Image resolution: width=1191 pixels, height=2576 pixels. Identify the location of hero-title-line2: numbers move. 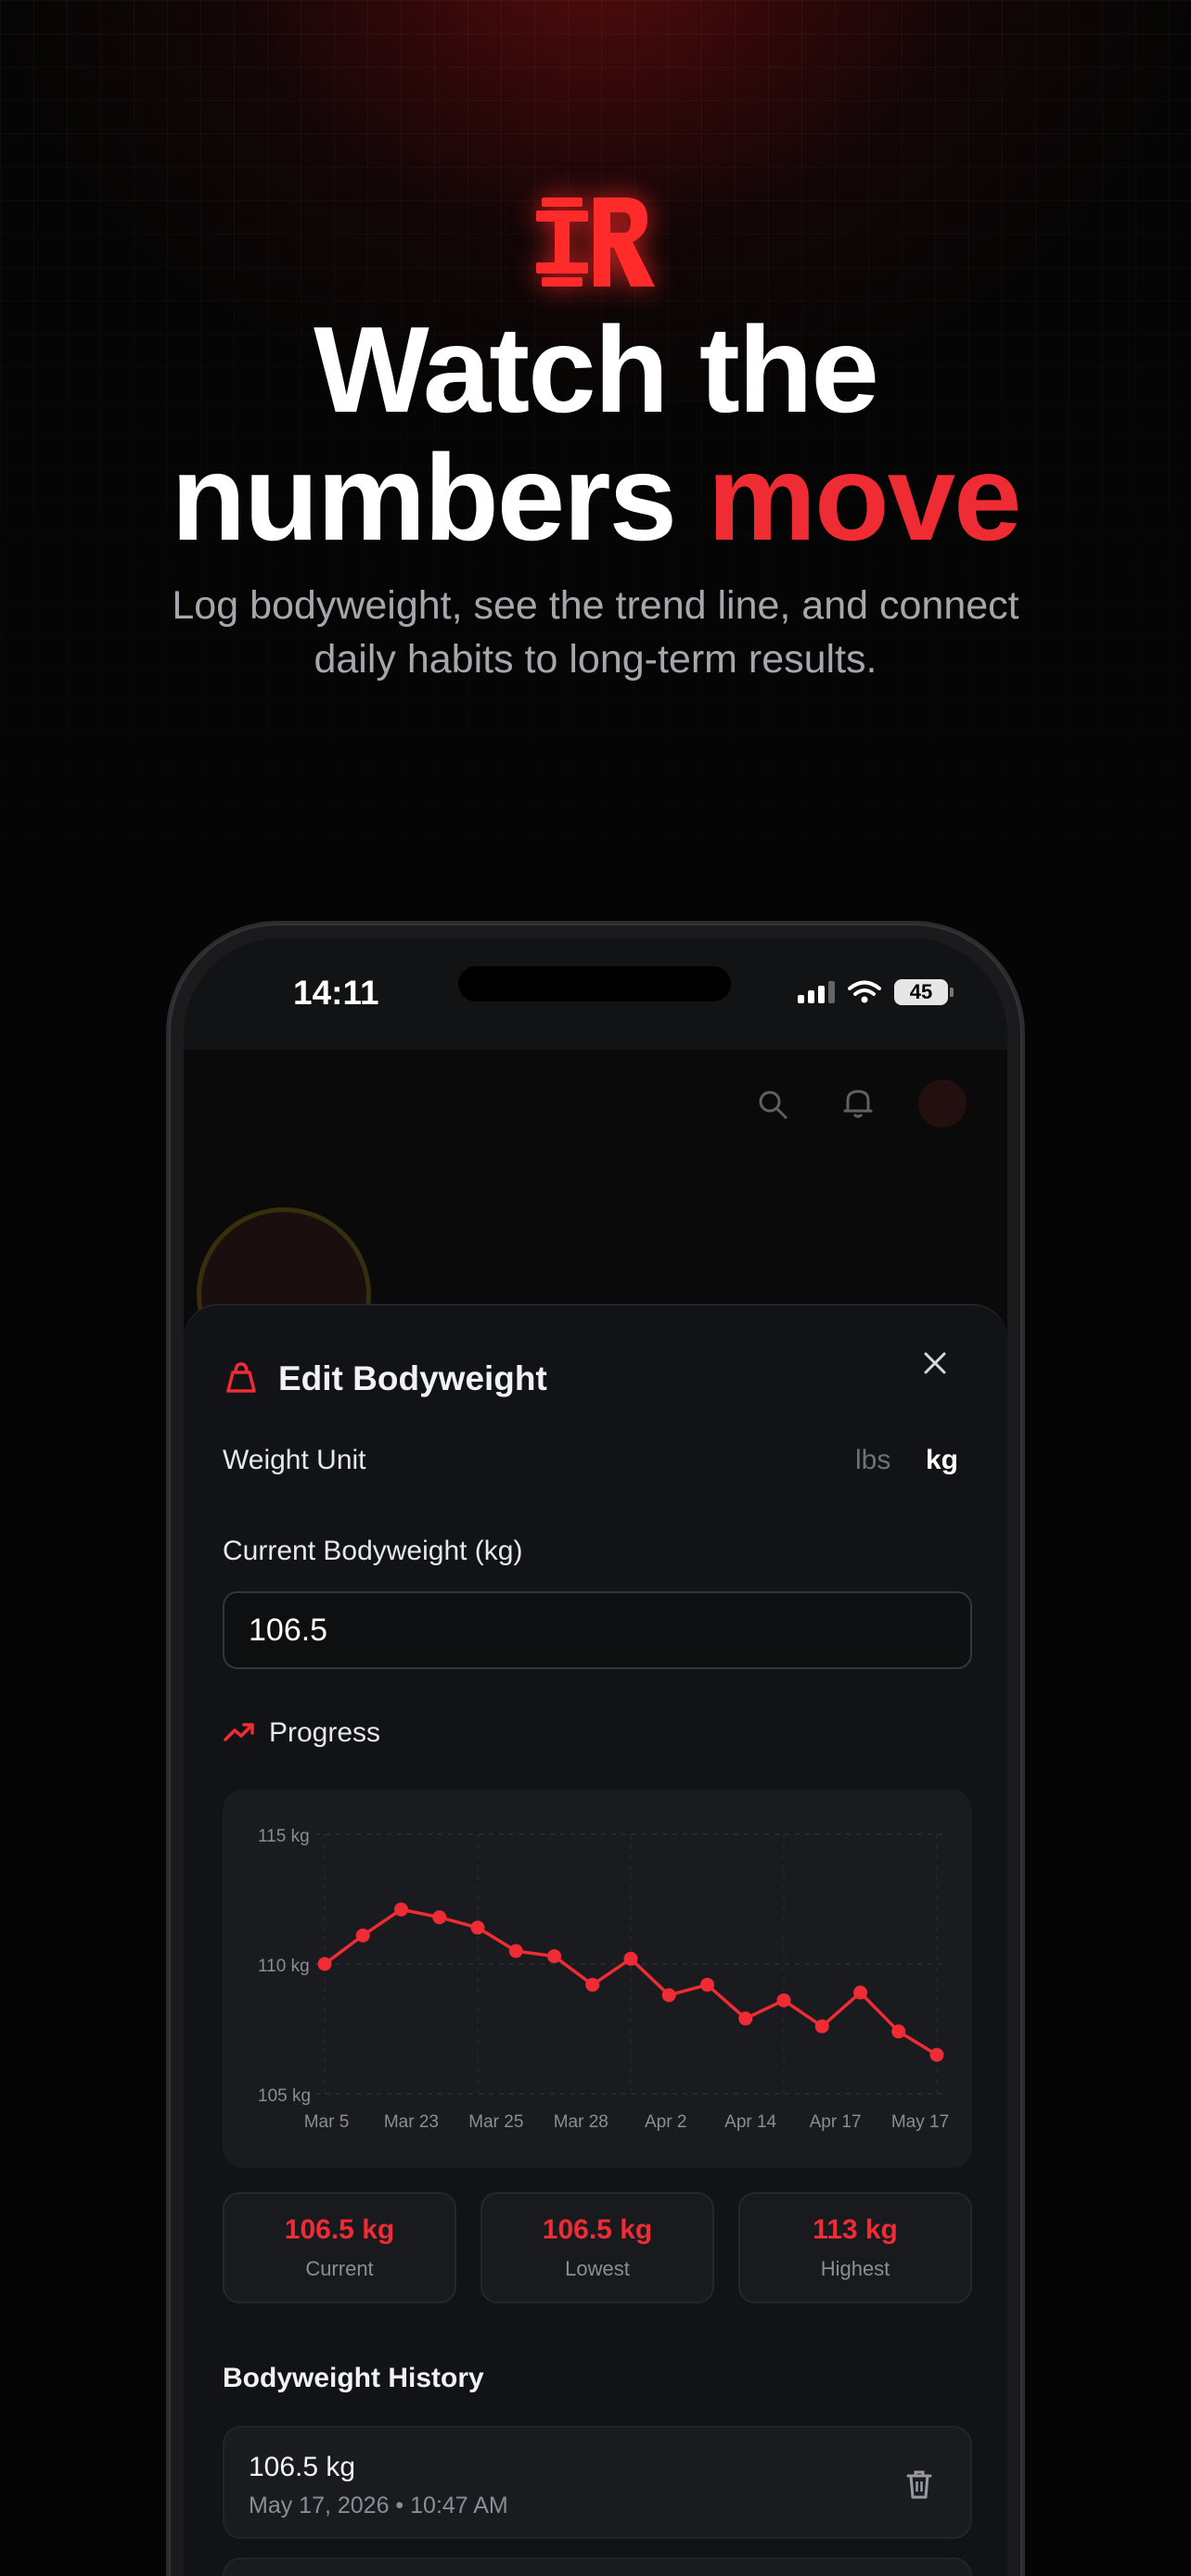
(595, 498).